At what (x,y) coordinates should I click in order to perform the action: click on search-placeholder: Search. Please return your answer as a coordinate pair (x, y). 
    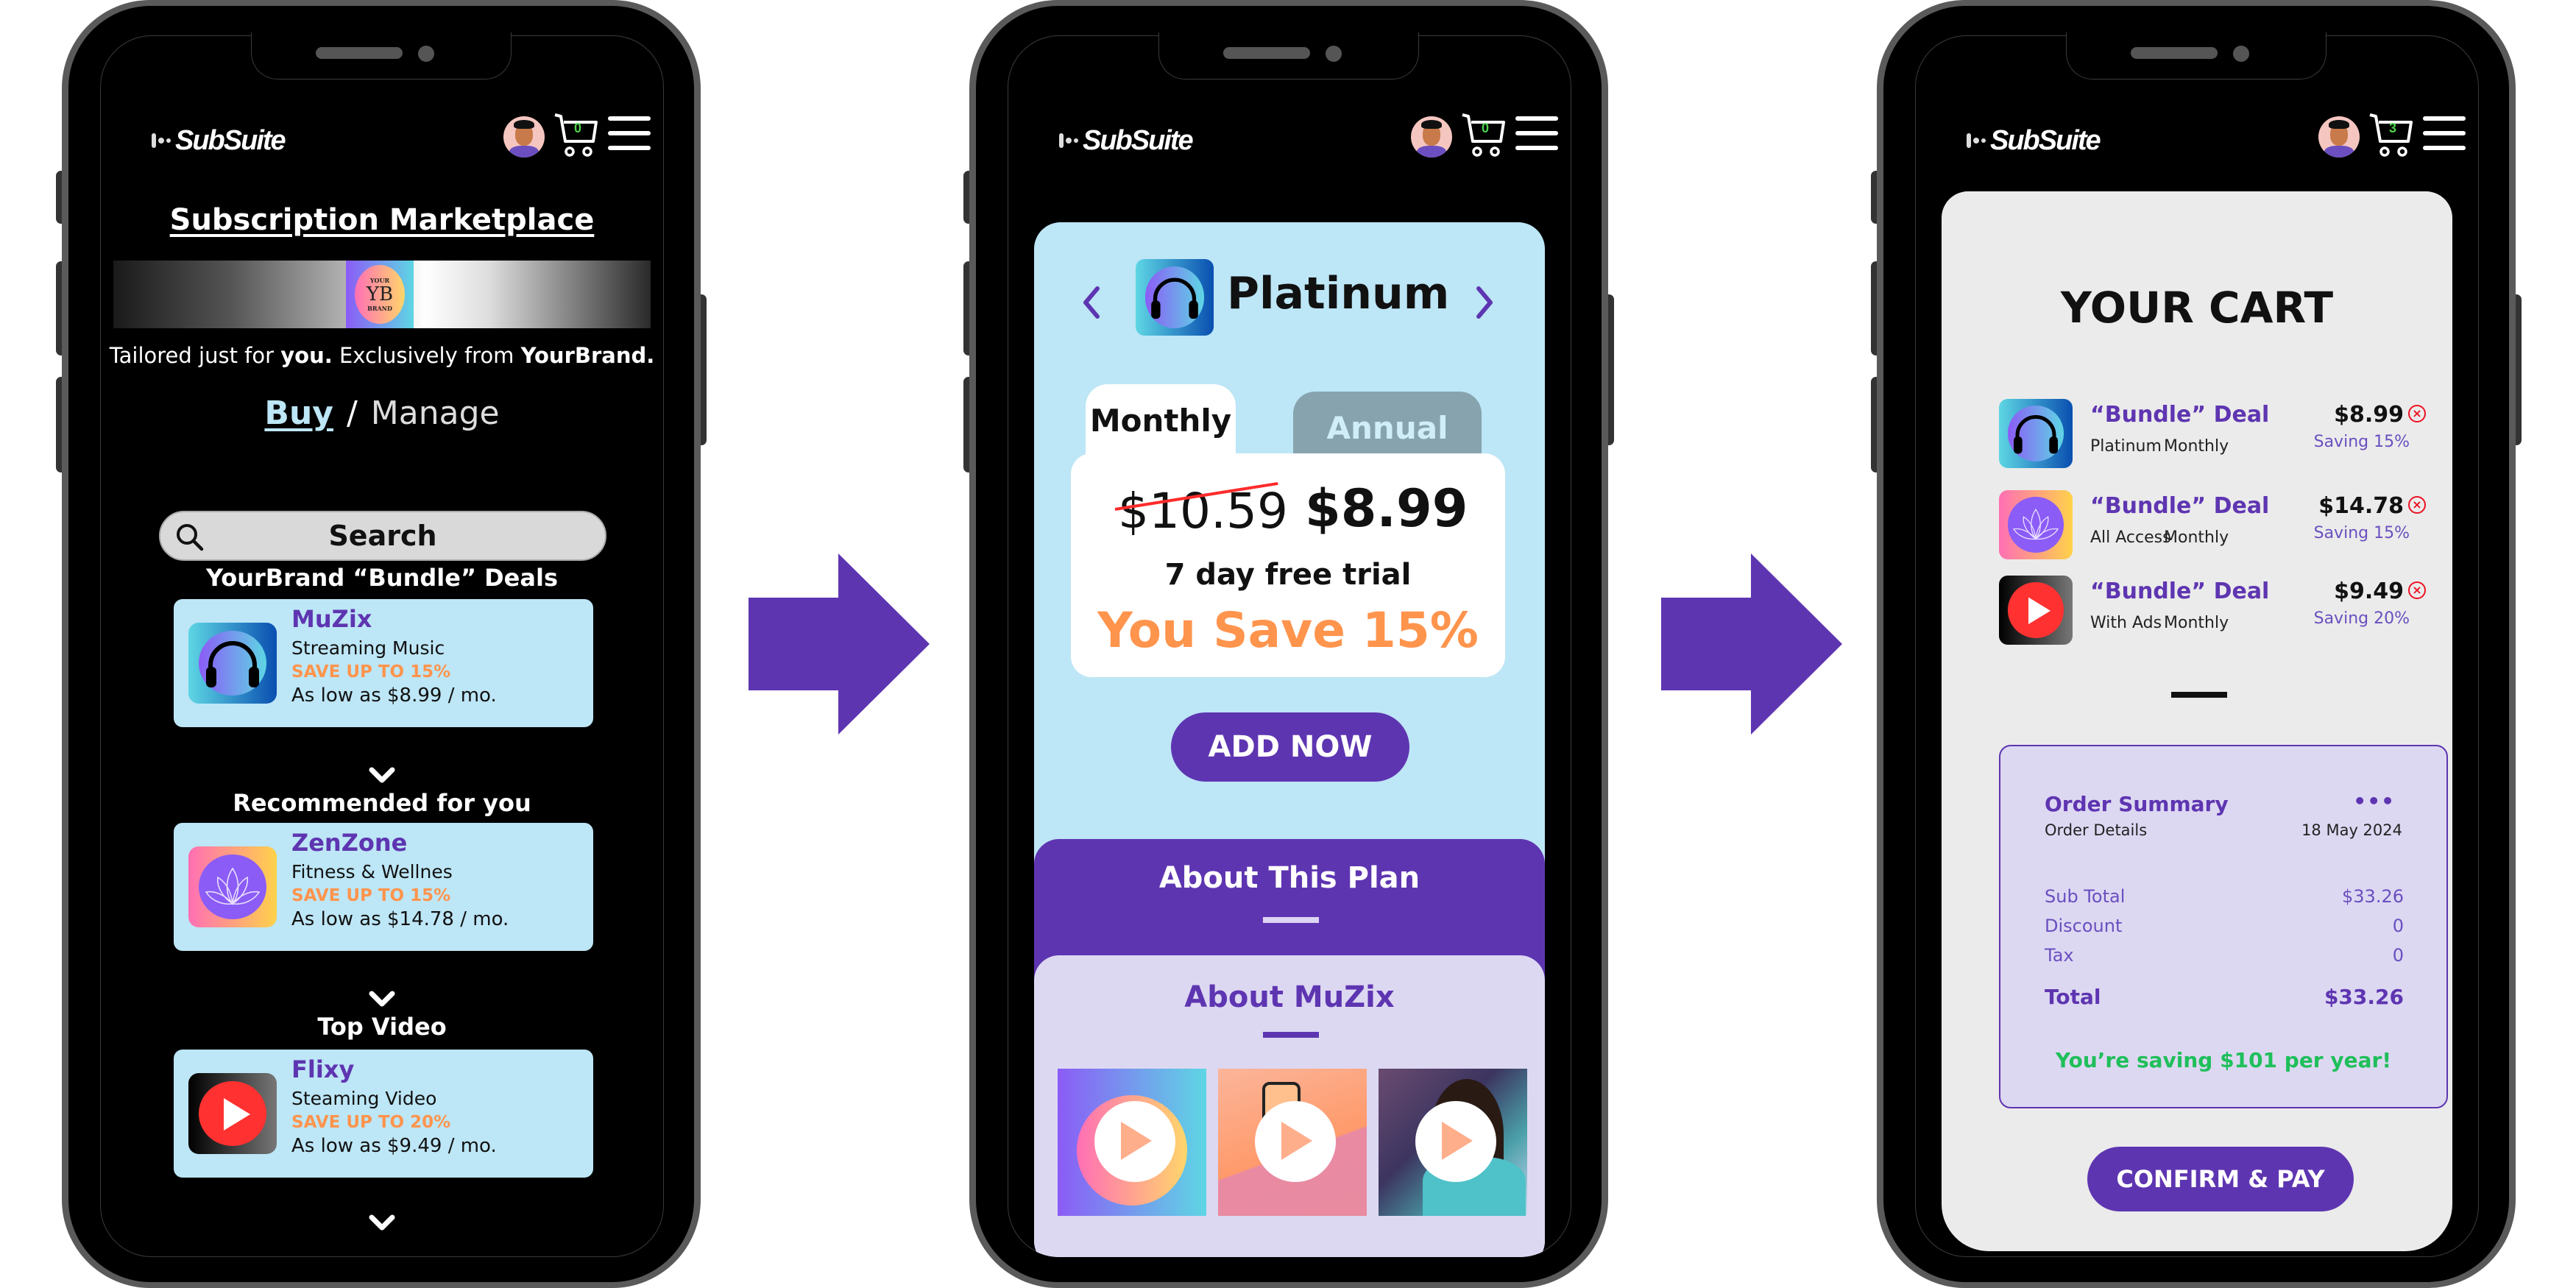
    Looking at the image, I should click on (382, 536).